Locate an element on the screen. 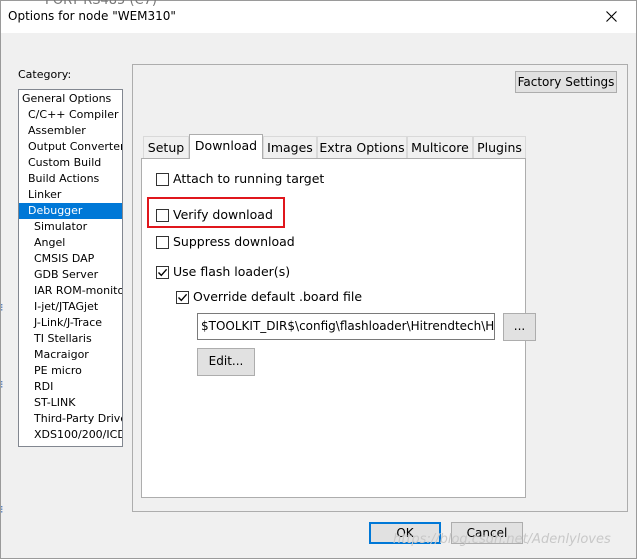 This screenshot has height=559, width=637. factory-settings-button: Factory Settings is located at coordinates (566, 82).